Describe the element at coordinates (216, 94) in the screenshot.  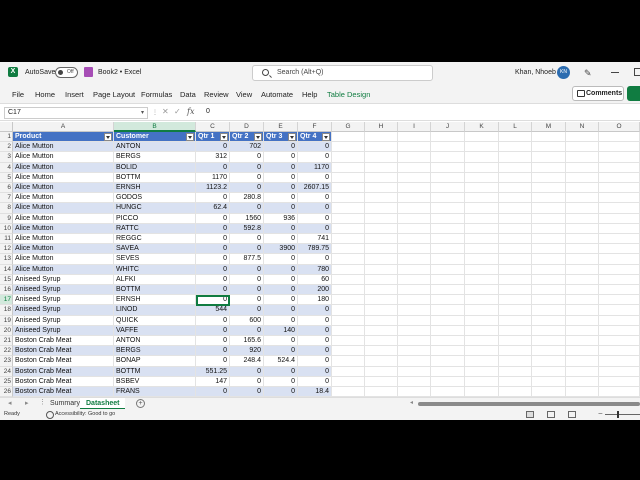
I see `tab-review: Review` at that location.